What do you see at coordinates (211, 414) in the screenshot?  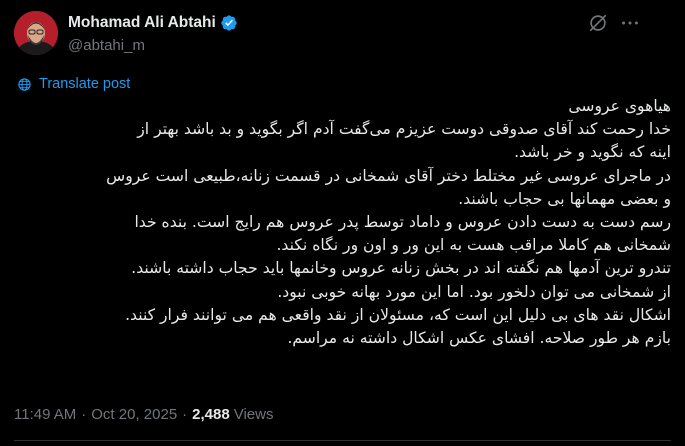 I see `views-count: 2,488` at bounding box center [211, 414].